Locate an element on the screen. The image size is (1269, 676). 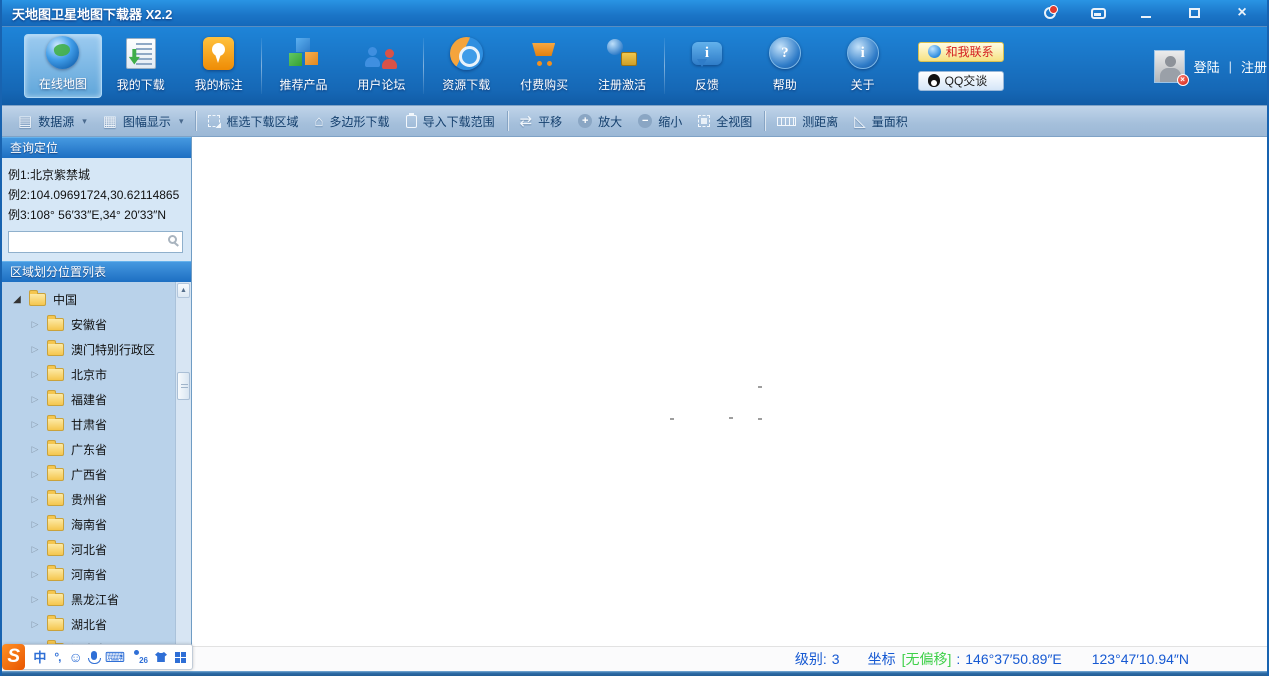
toolbar-button-feedback: i 反馈 is located at coordinates (707, 66).